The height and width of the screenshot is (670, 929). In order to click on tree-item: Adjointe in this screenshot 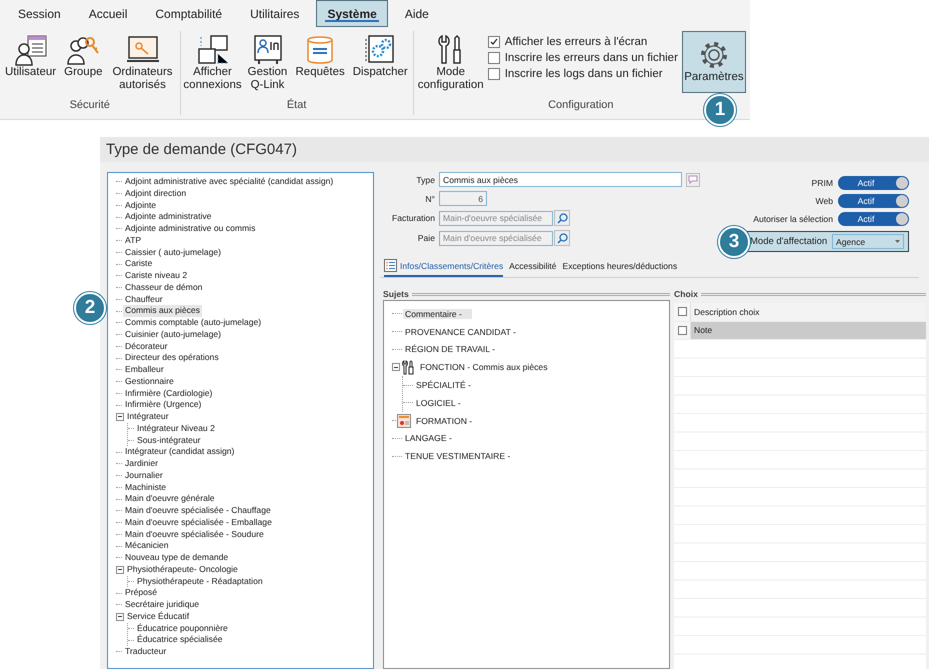, I will do `click(140, 206)`.